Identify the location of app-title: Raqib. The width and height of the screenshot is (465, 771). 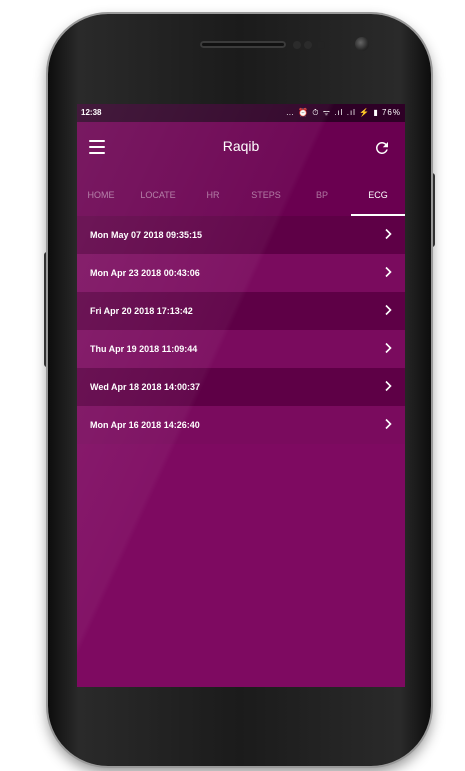
(241, 146).